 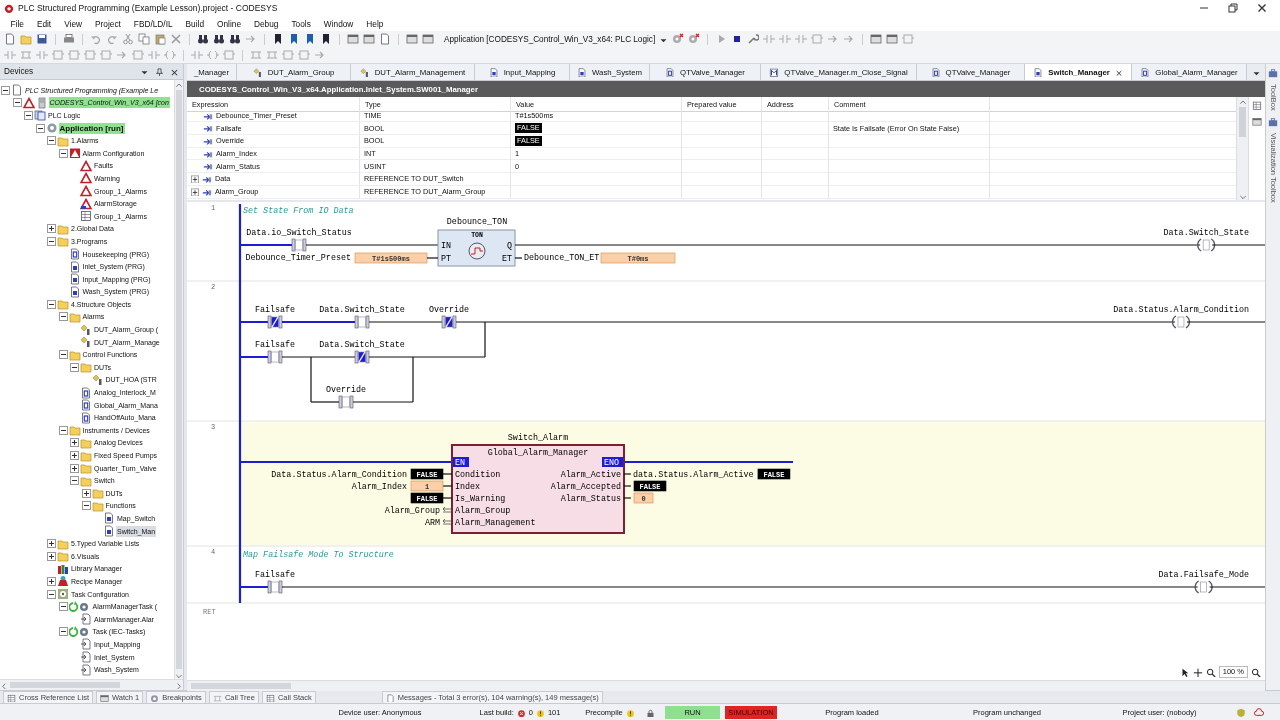 What do you see at coordinates (753, 39) in the screenshot?
I see `wrench-icon` at bounding box center [753, 39].